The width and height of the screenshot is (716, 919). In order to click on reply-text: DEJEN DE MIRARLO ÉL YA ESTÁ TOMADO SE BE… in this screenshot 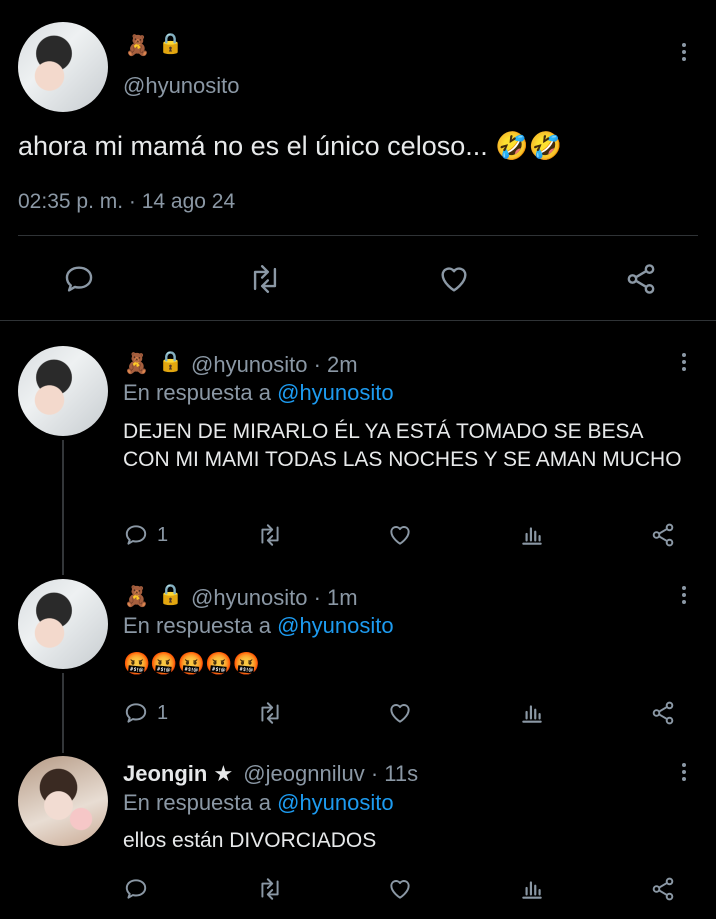, I will do `click(402, 445)`.